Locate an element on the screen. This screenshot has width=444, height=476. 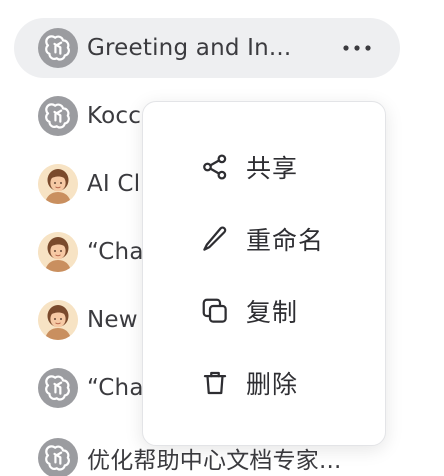
menu-item-label: 删除 is located at coordinates (272, 384).